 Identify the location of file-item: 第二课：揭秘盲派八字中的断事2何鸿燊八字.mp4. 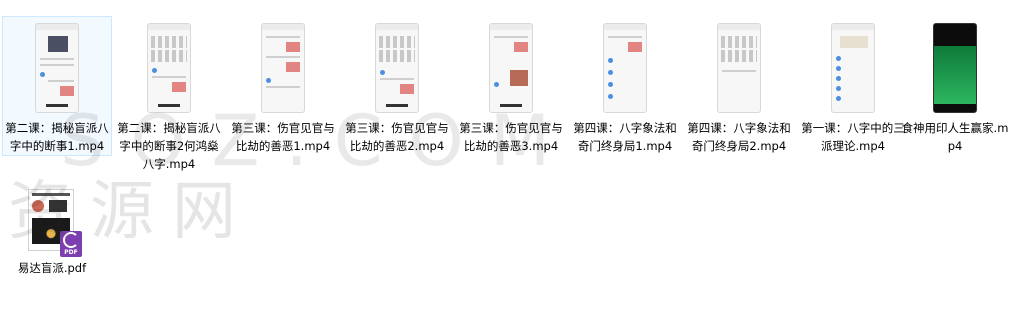
(169, 95).